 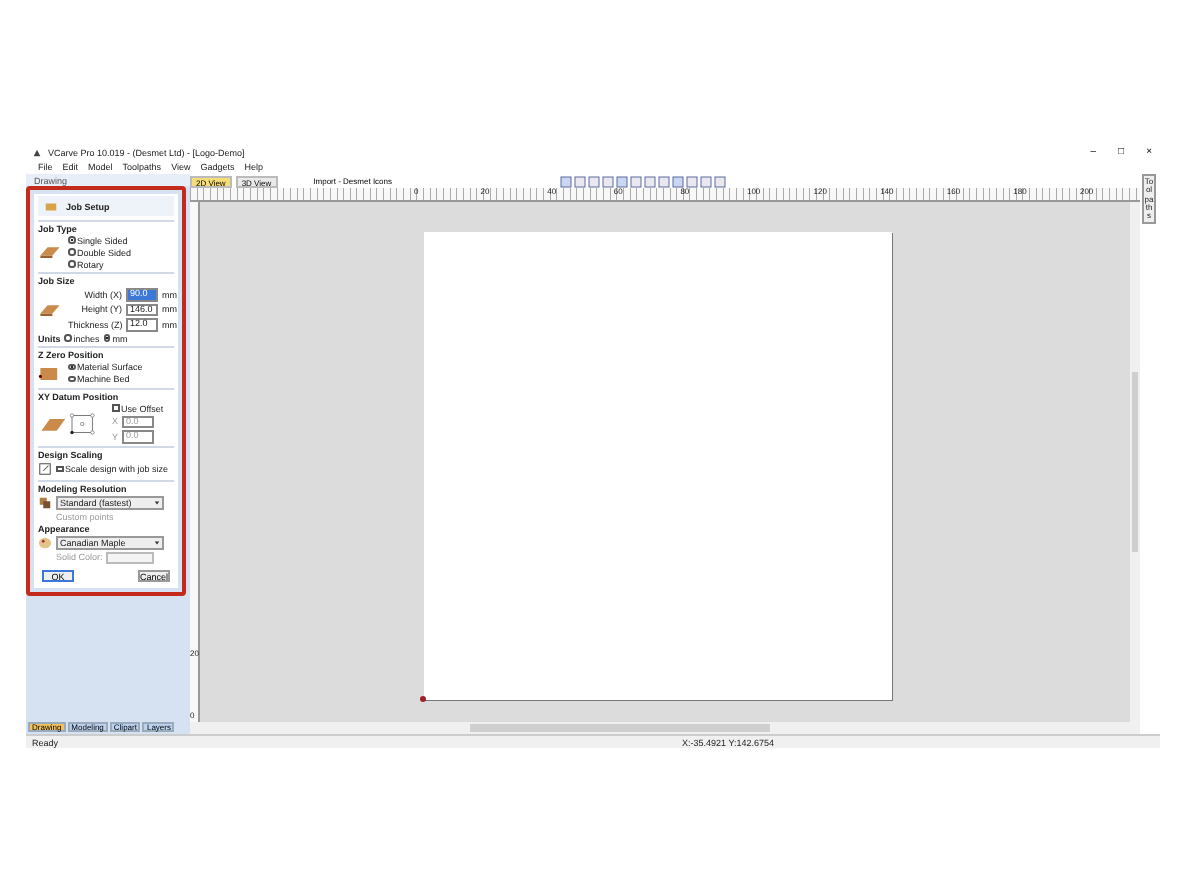 I want to click on color-dropdown, so click(x=130, y=557).